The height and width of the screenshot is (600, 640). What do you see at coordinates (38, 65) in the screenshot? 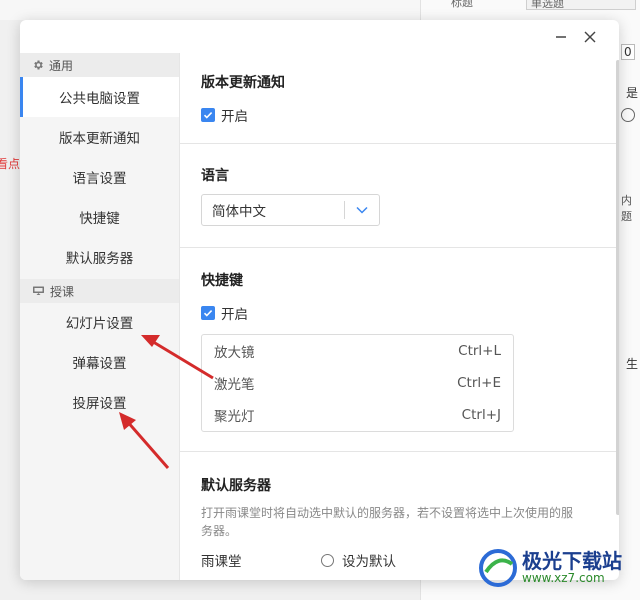
I see `gear-icon` at bounding box center [38, 65].